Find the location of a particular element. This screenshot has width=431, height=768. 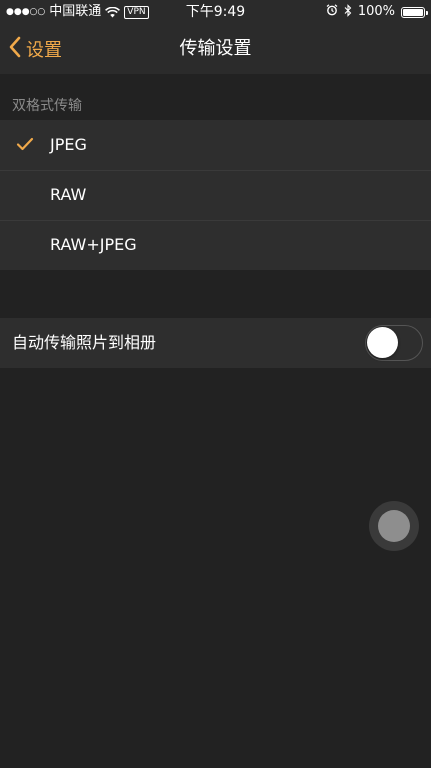

back-button-label: 设置 is located at coordinates (44, 50).